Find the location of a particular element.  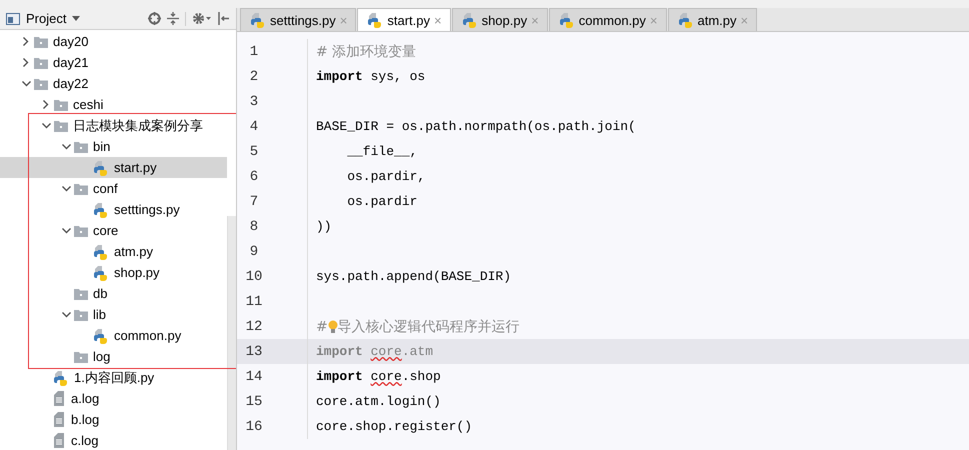

tree-item: 1.内容回顾.py is located at coordinates (113, 377).